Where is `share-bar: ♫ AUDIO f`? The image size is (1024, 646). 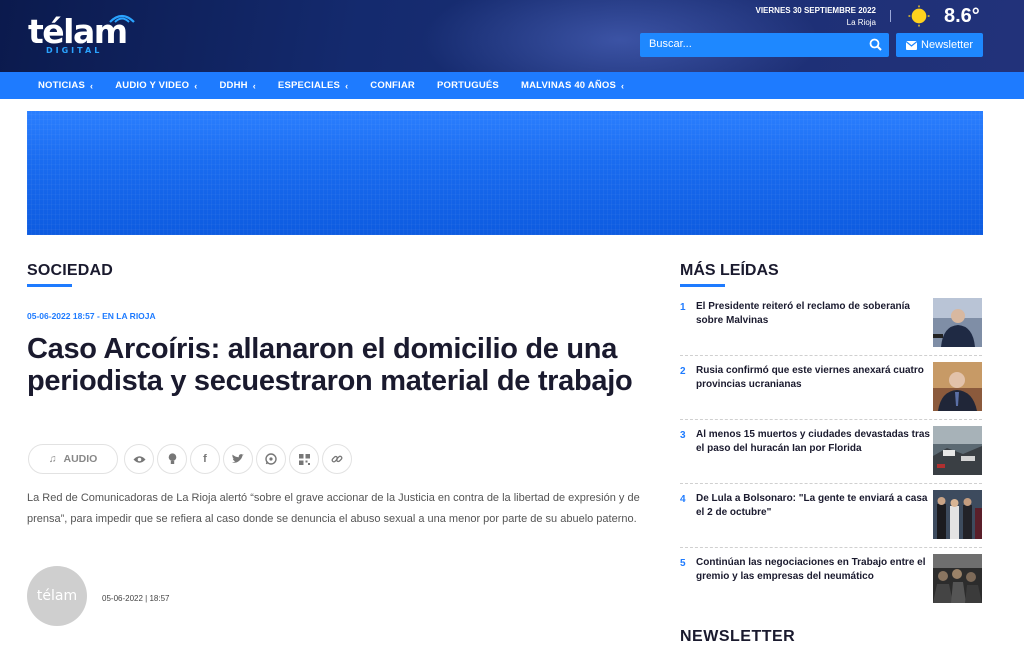
share-bar: ♫ AUDIO f is located at coordinates (190, 459).